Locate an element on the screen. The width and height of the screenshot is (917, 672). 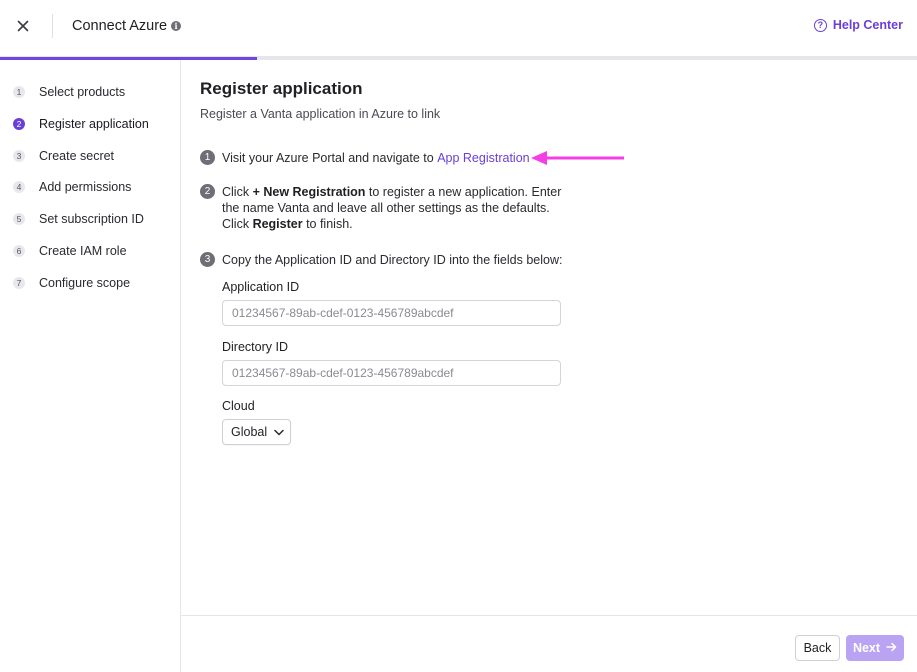
sidebar-step-register-application: 2 Register application is located at coordinates (81, 124).